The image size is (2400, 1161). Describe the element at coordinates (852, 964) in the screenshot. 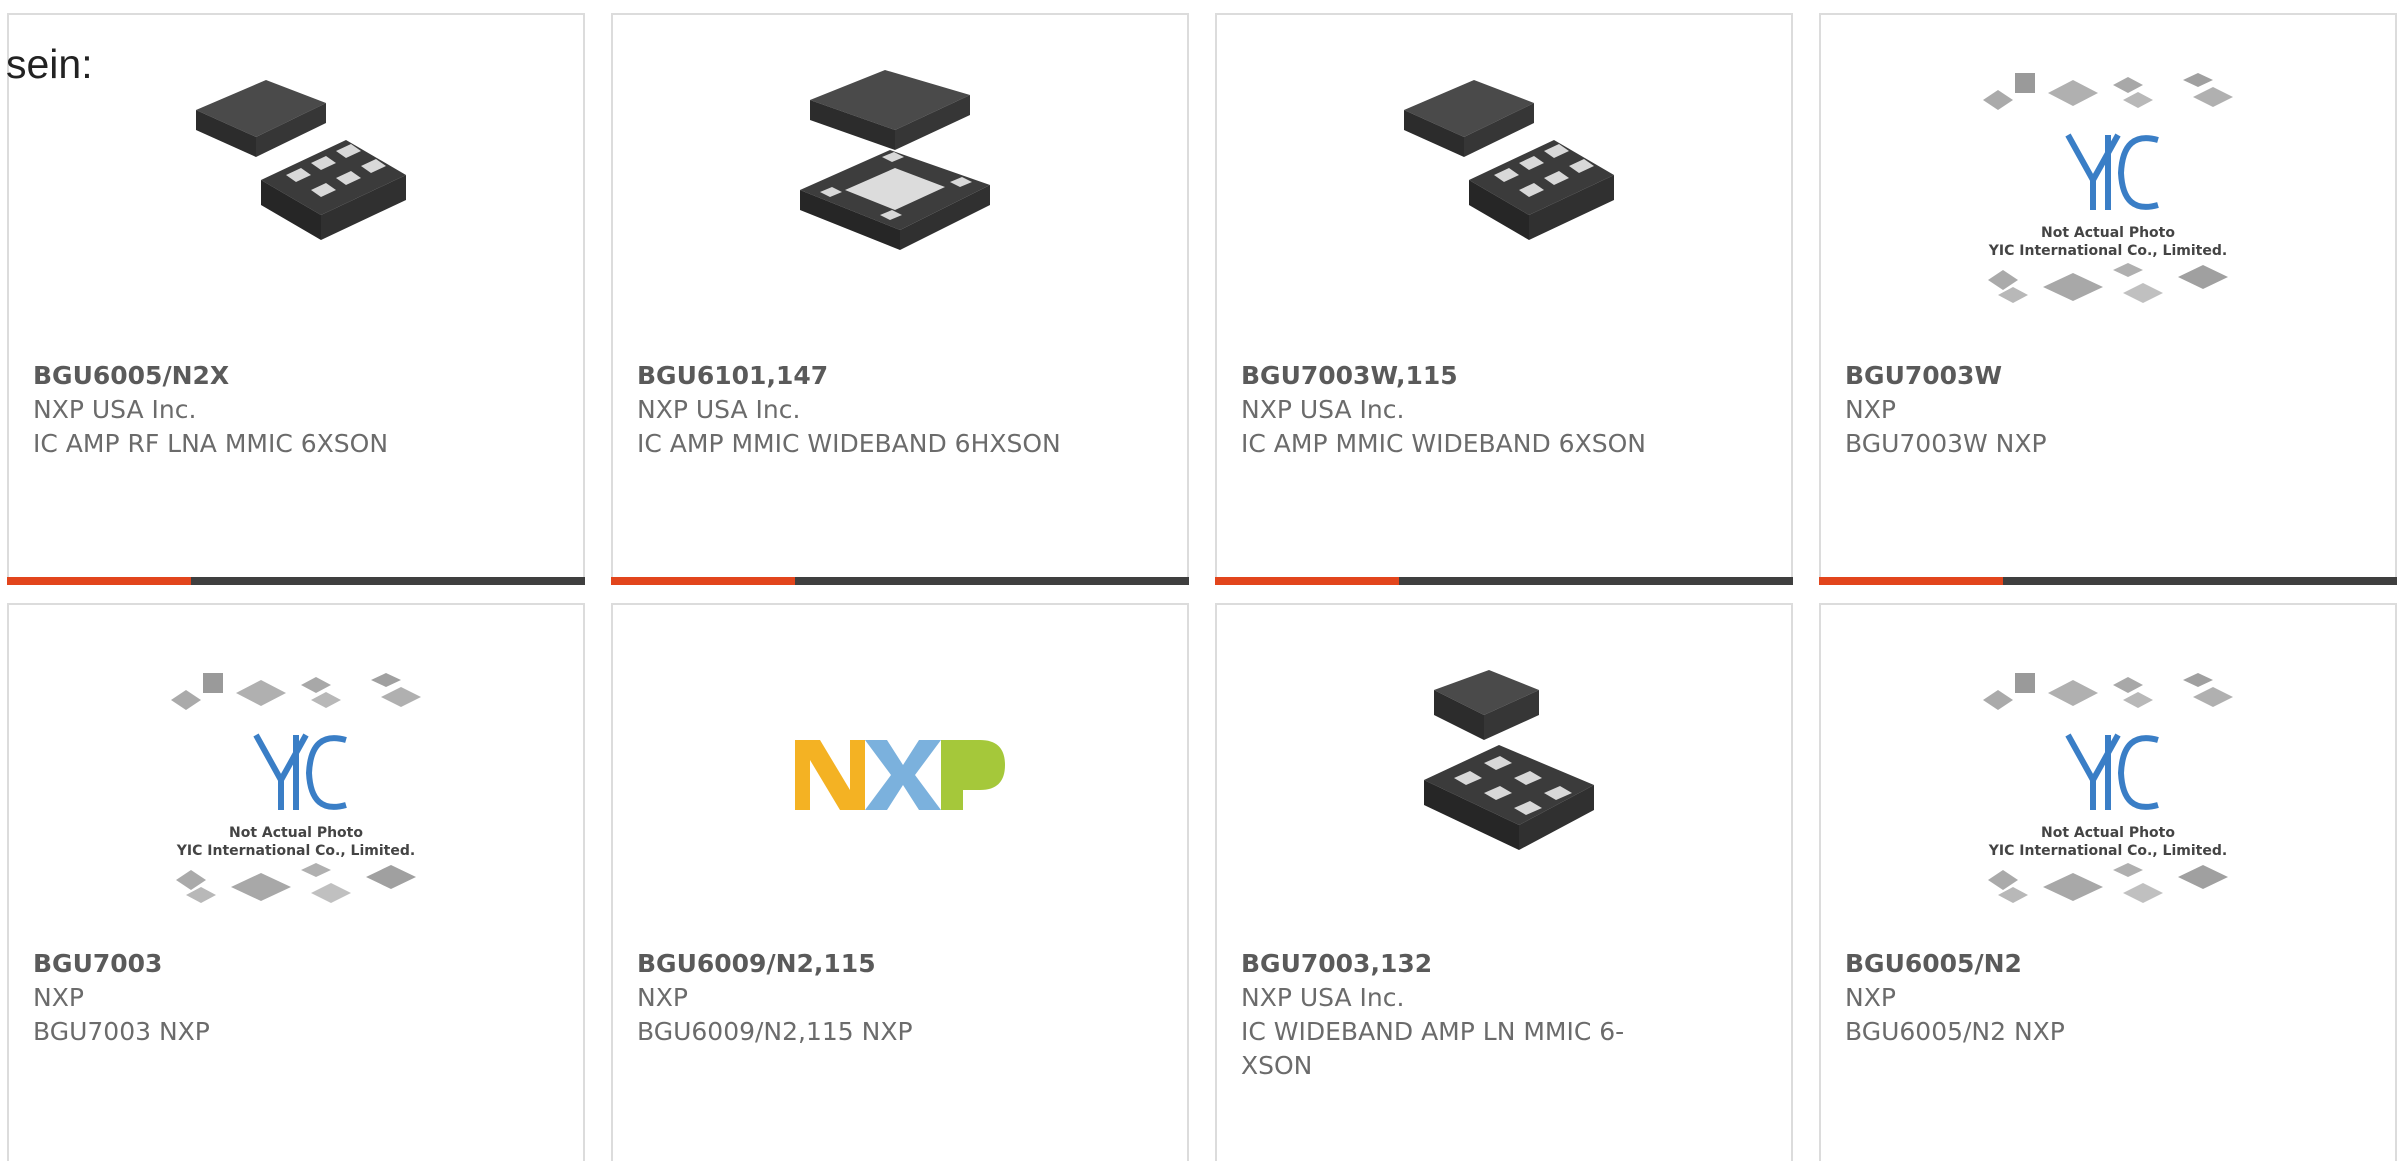

I see `part-number-link: BGU6009/N2,115` at that location.